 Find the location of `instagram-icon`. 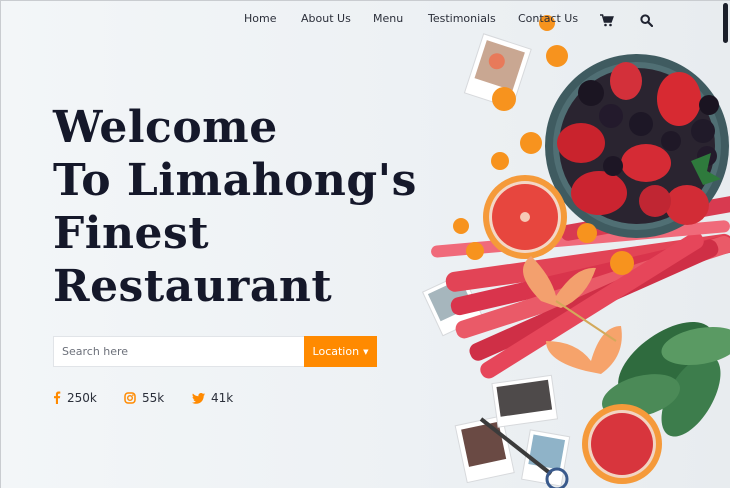

instagram-icon is located at coordinates (130, 398).